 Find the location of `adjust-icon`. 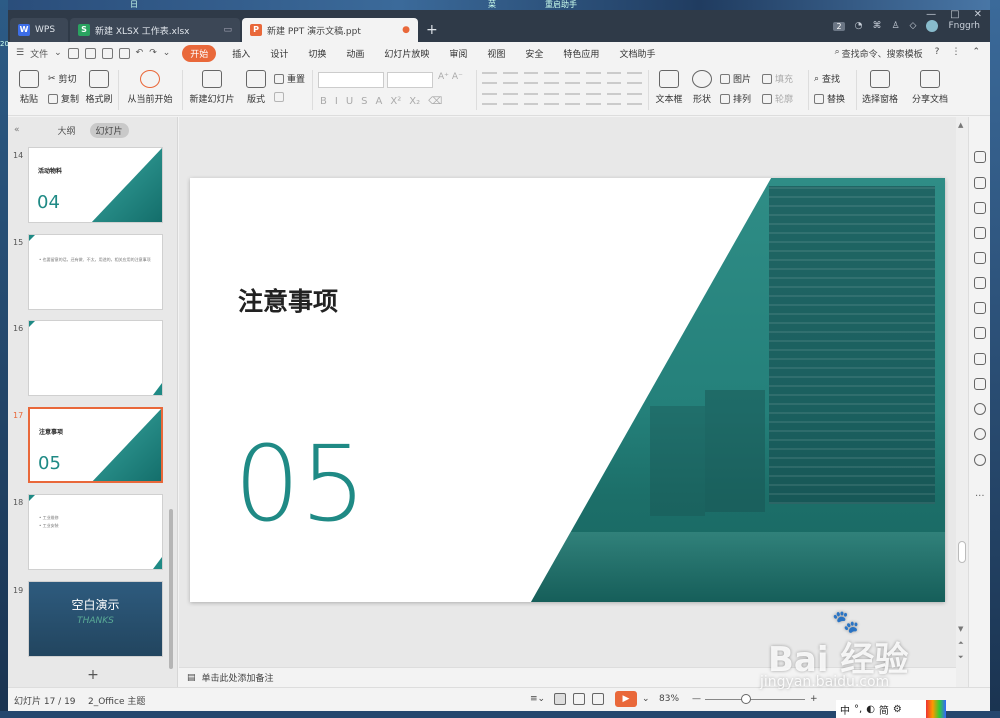

adjust-icon is located at coordinates (980, 233).